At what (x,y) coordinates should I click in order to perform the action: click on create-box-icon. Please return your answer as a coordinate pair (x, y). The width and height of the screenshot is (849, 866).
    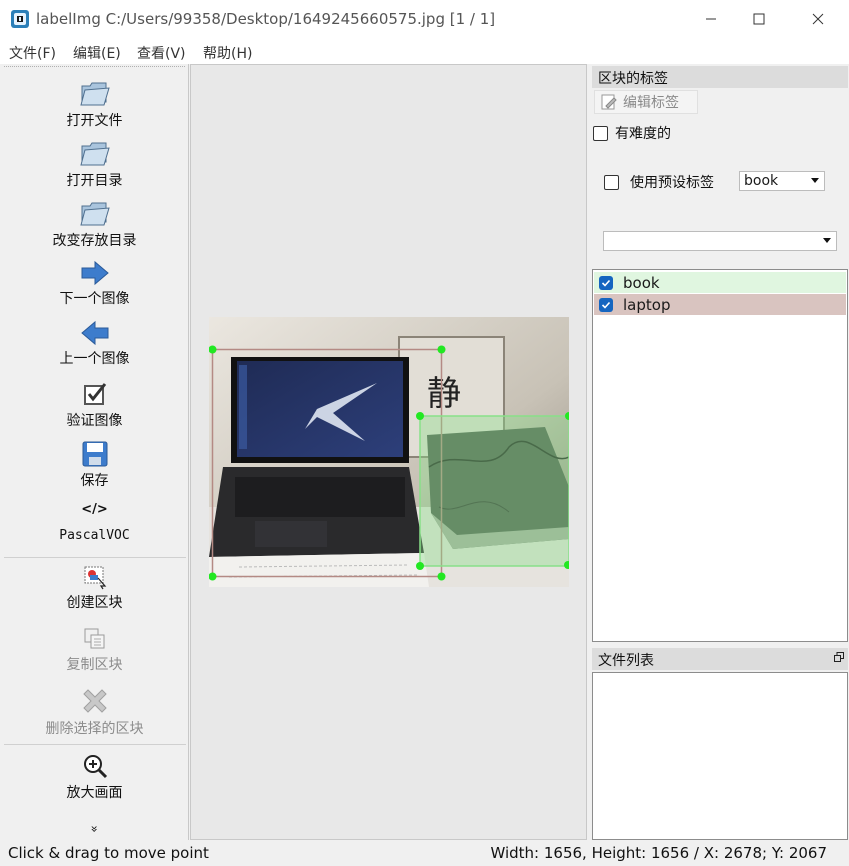
    Looking at the image, I should click on (95, 578).